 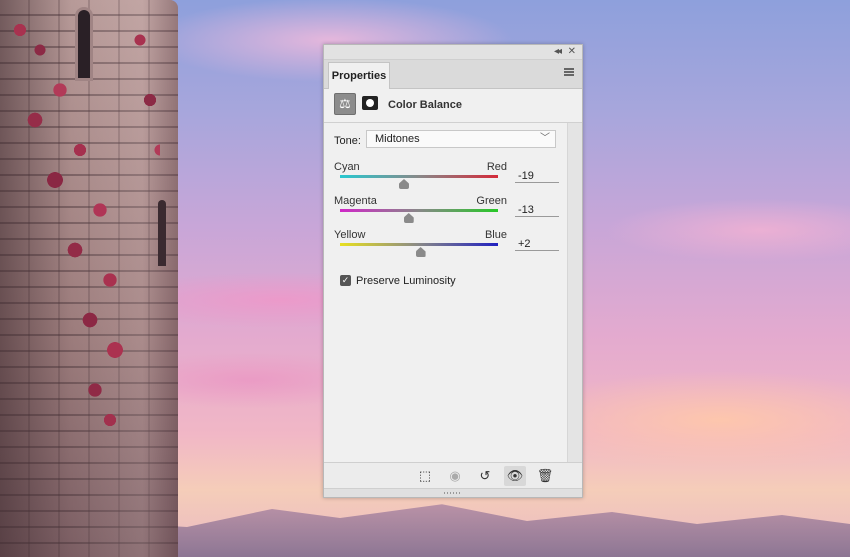 I want to click on magenta-green-value-field: -13, so click(x=537, y=210).